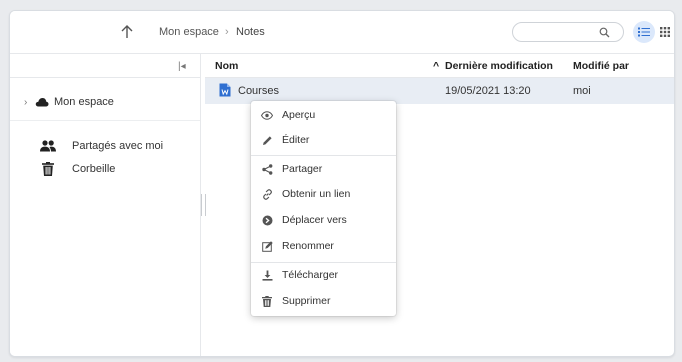 This screenshot has width=682, height=362. What do you see at coordinates (308, 246) in the screenshot?
I see `menu-item-label: Renommer` at bounding box center [308, 246].